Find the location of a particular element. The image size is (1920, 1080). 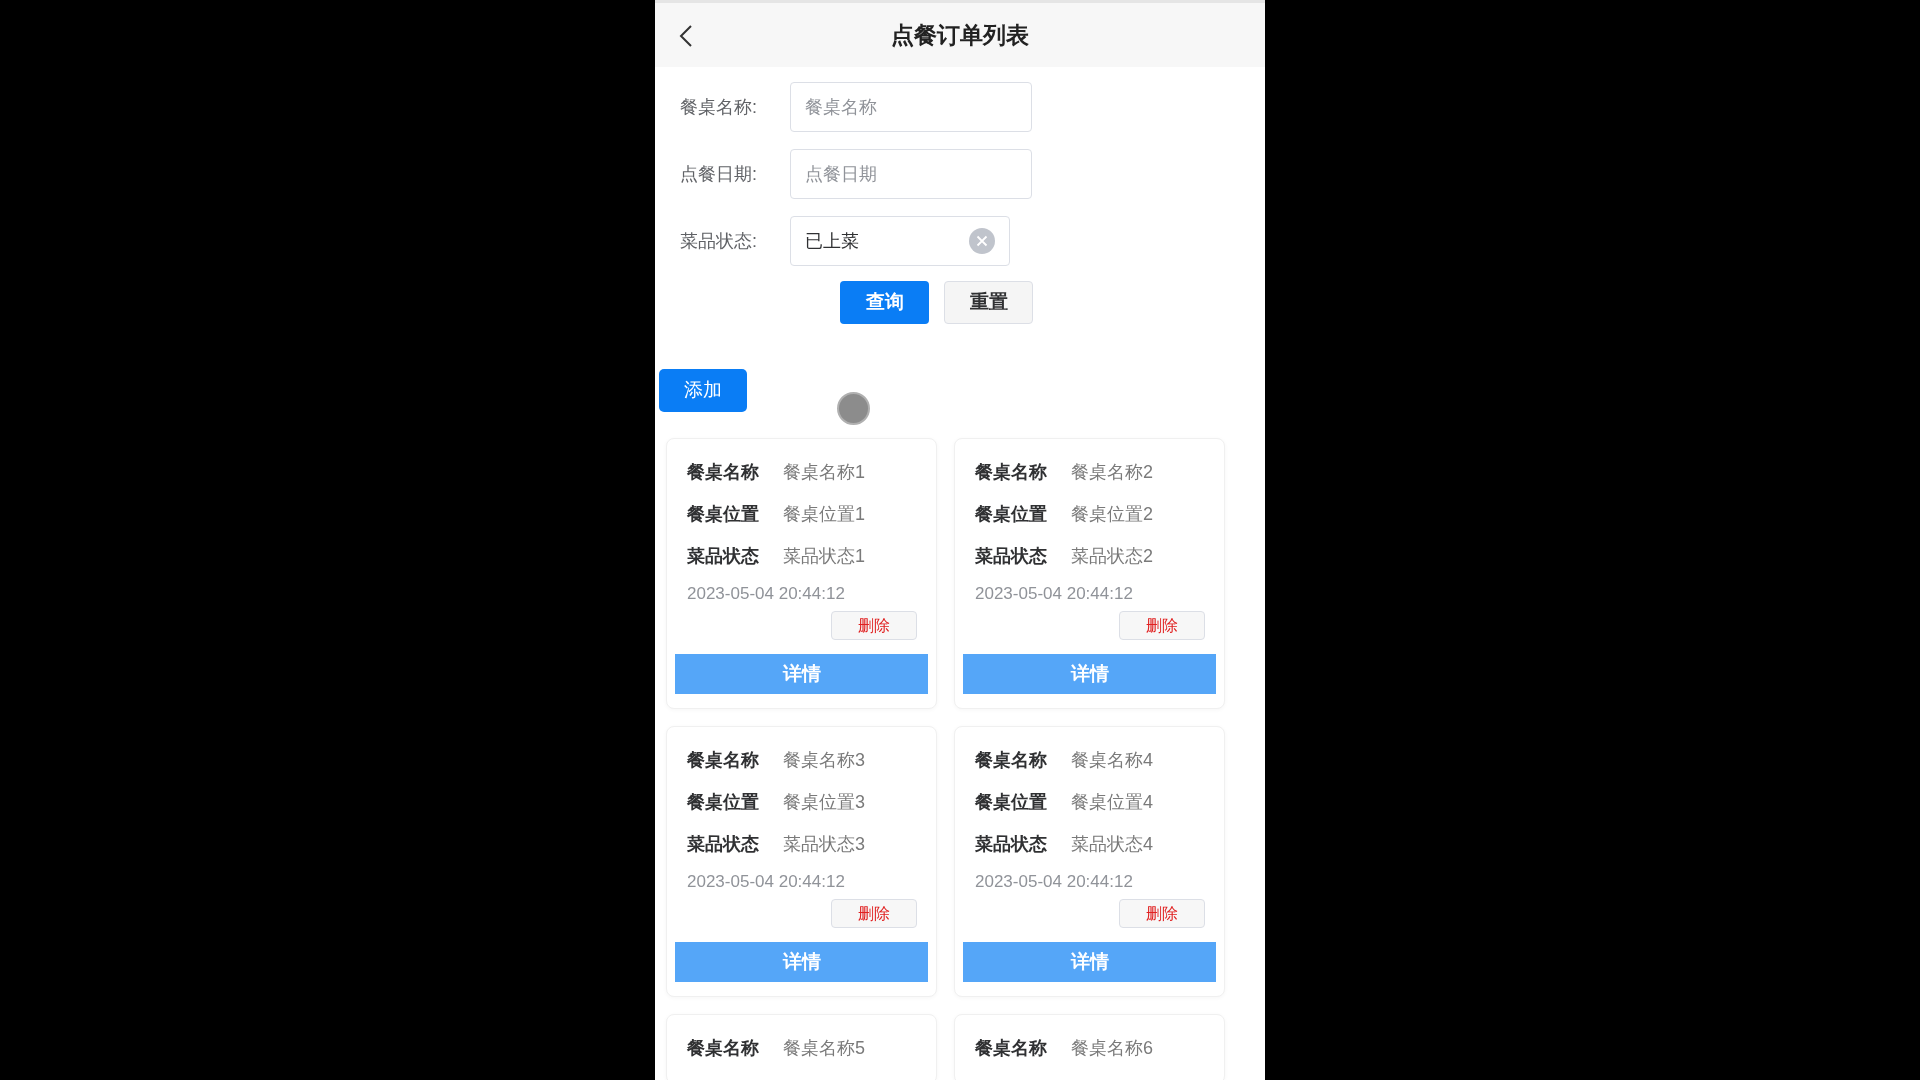

field-value: 餐桌名称6 is located at coordinates (1112, 1048).